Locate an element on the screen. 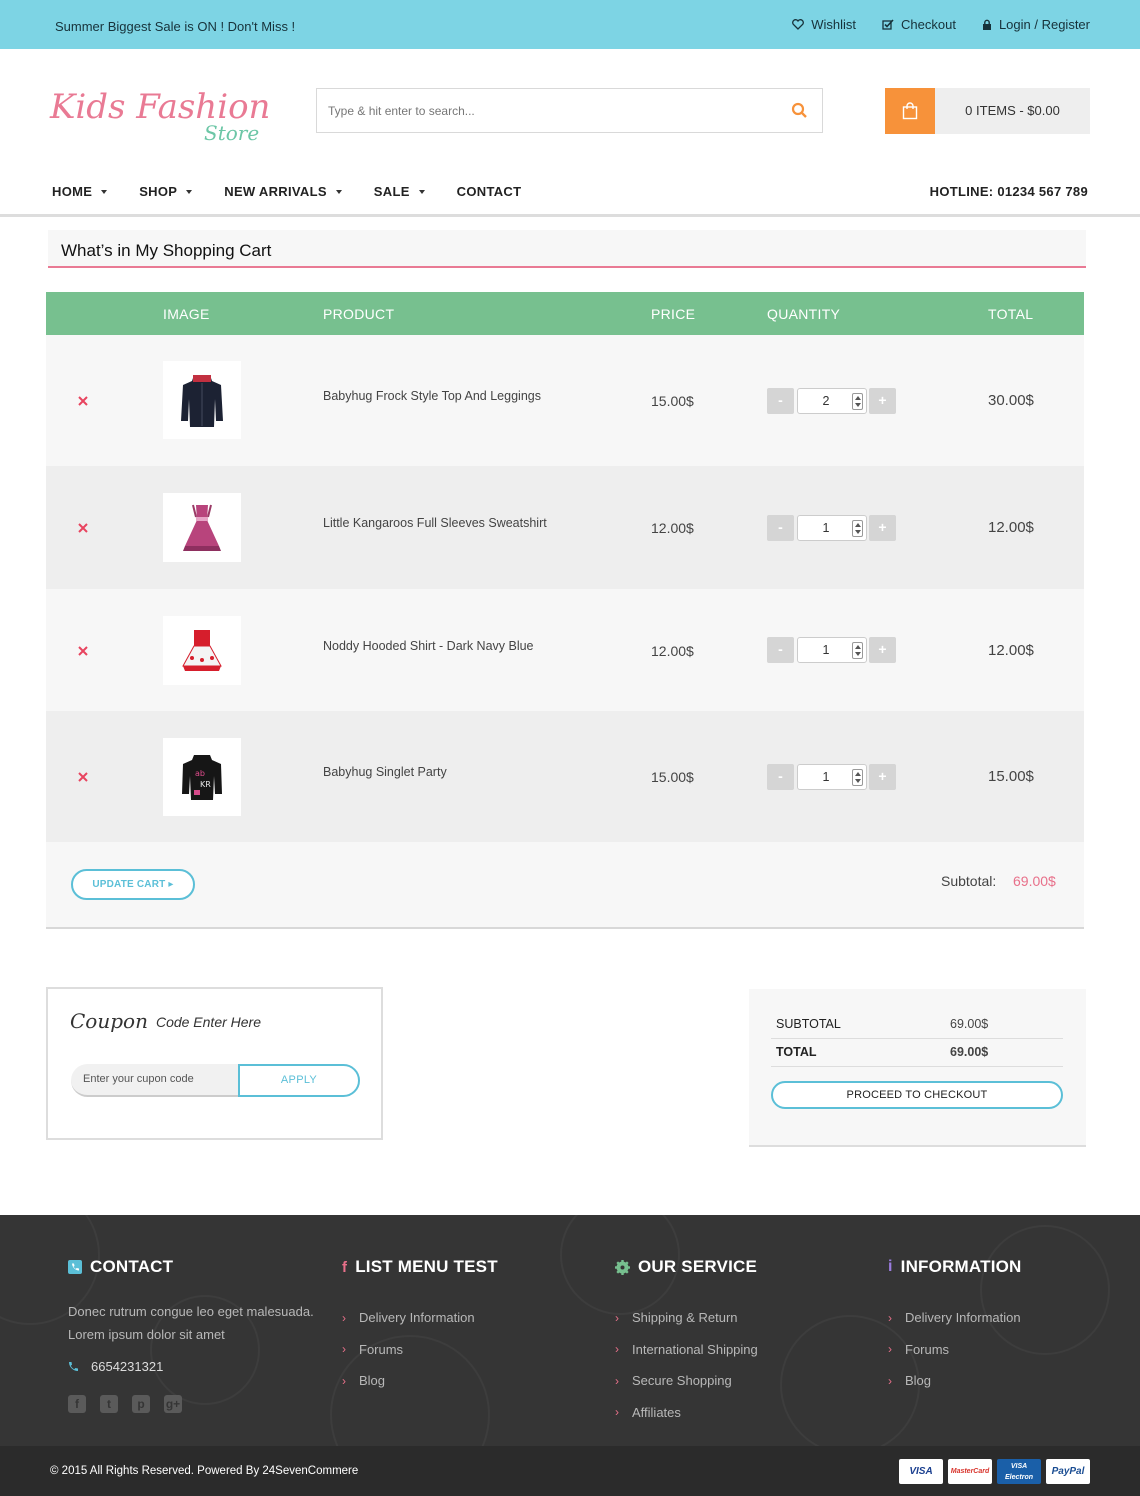 The image size is (1140, 1496). mastercard-icon: MasterCard is located at coordinates (970, 1471).